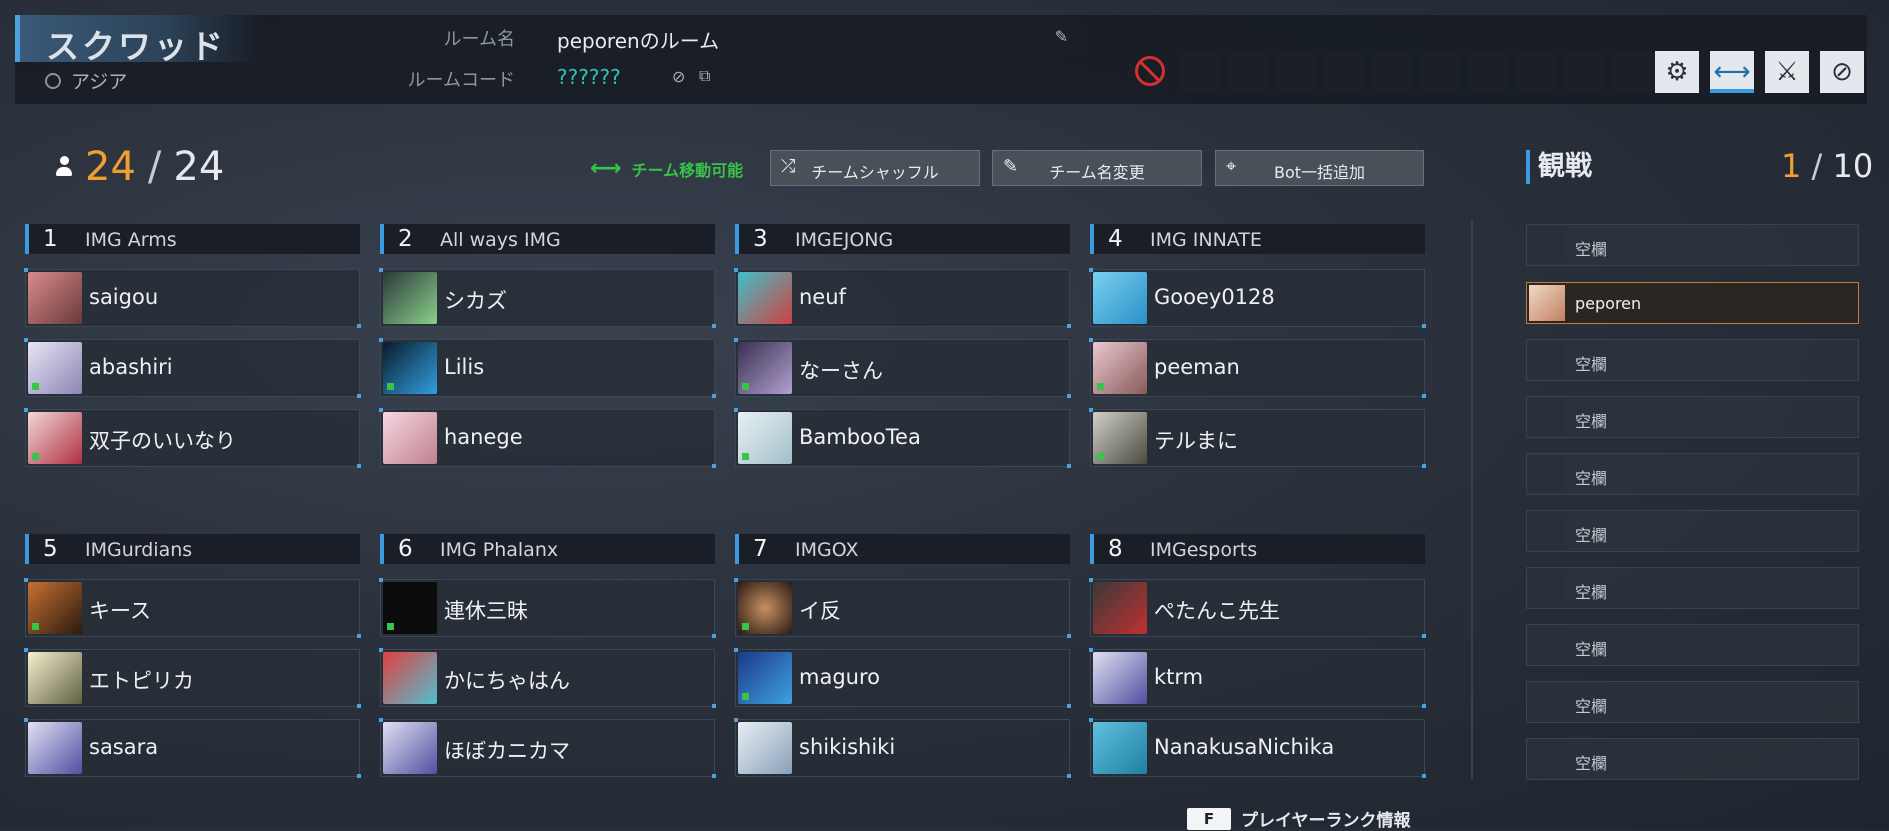  What do you see at coordinates (902, 298) in the screenshot?
I see `player-slot: neuf` at bounding box center [902, 298].